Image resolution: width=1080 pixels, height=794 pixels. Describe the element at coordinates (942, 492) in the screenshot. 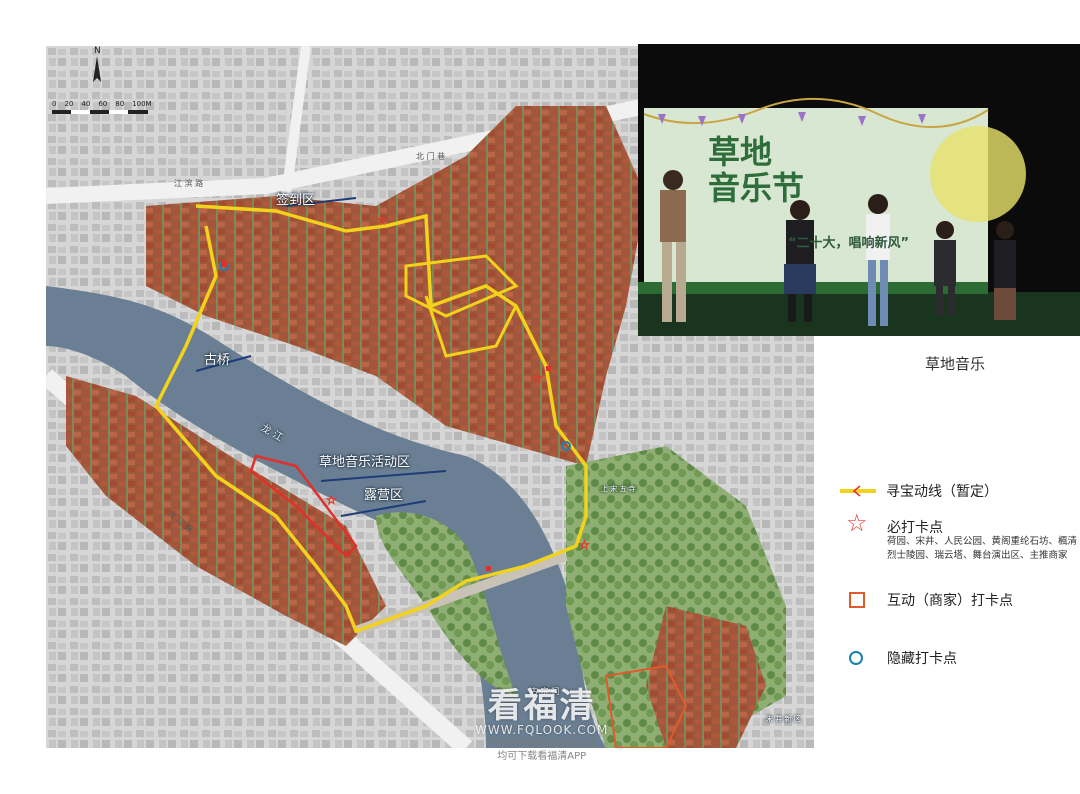

I see `legend-route-label: 寻宝动线（暂定）` at that location.